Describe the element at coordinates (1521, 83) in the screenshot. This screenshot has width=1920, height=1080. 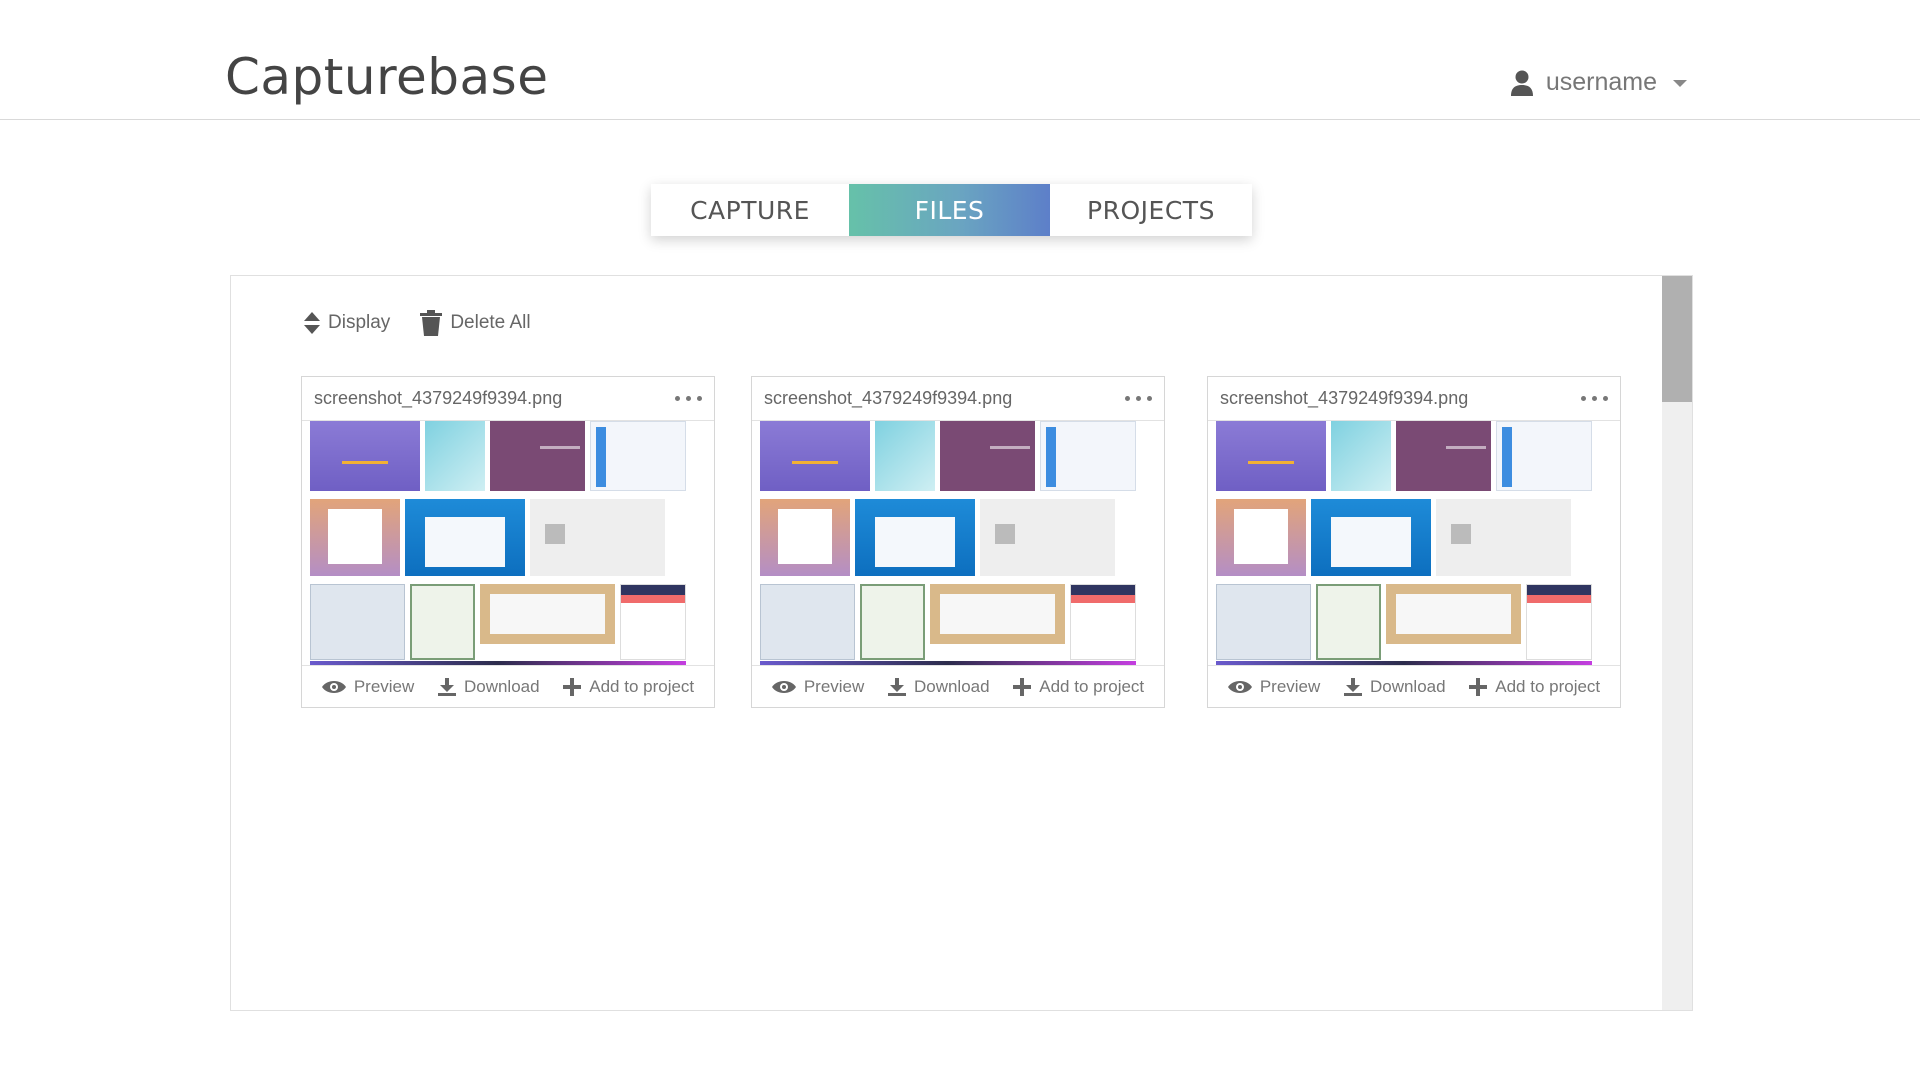
I see `user-icon` at that location.